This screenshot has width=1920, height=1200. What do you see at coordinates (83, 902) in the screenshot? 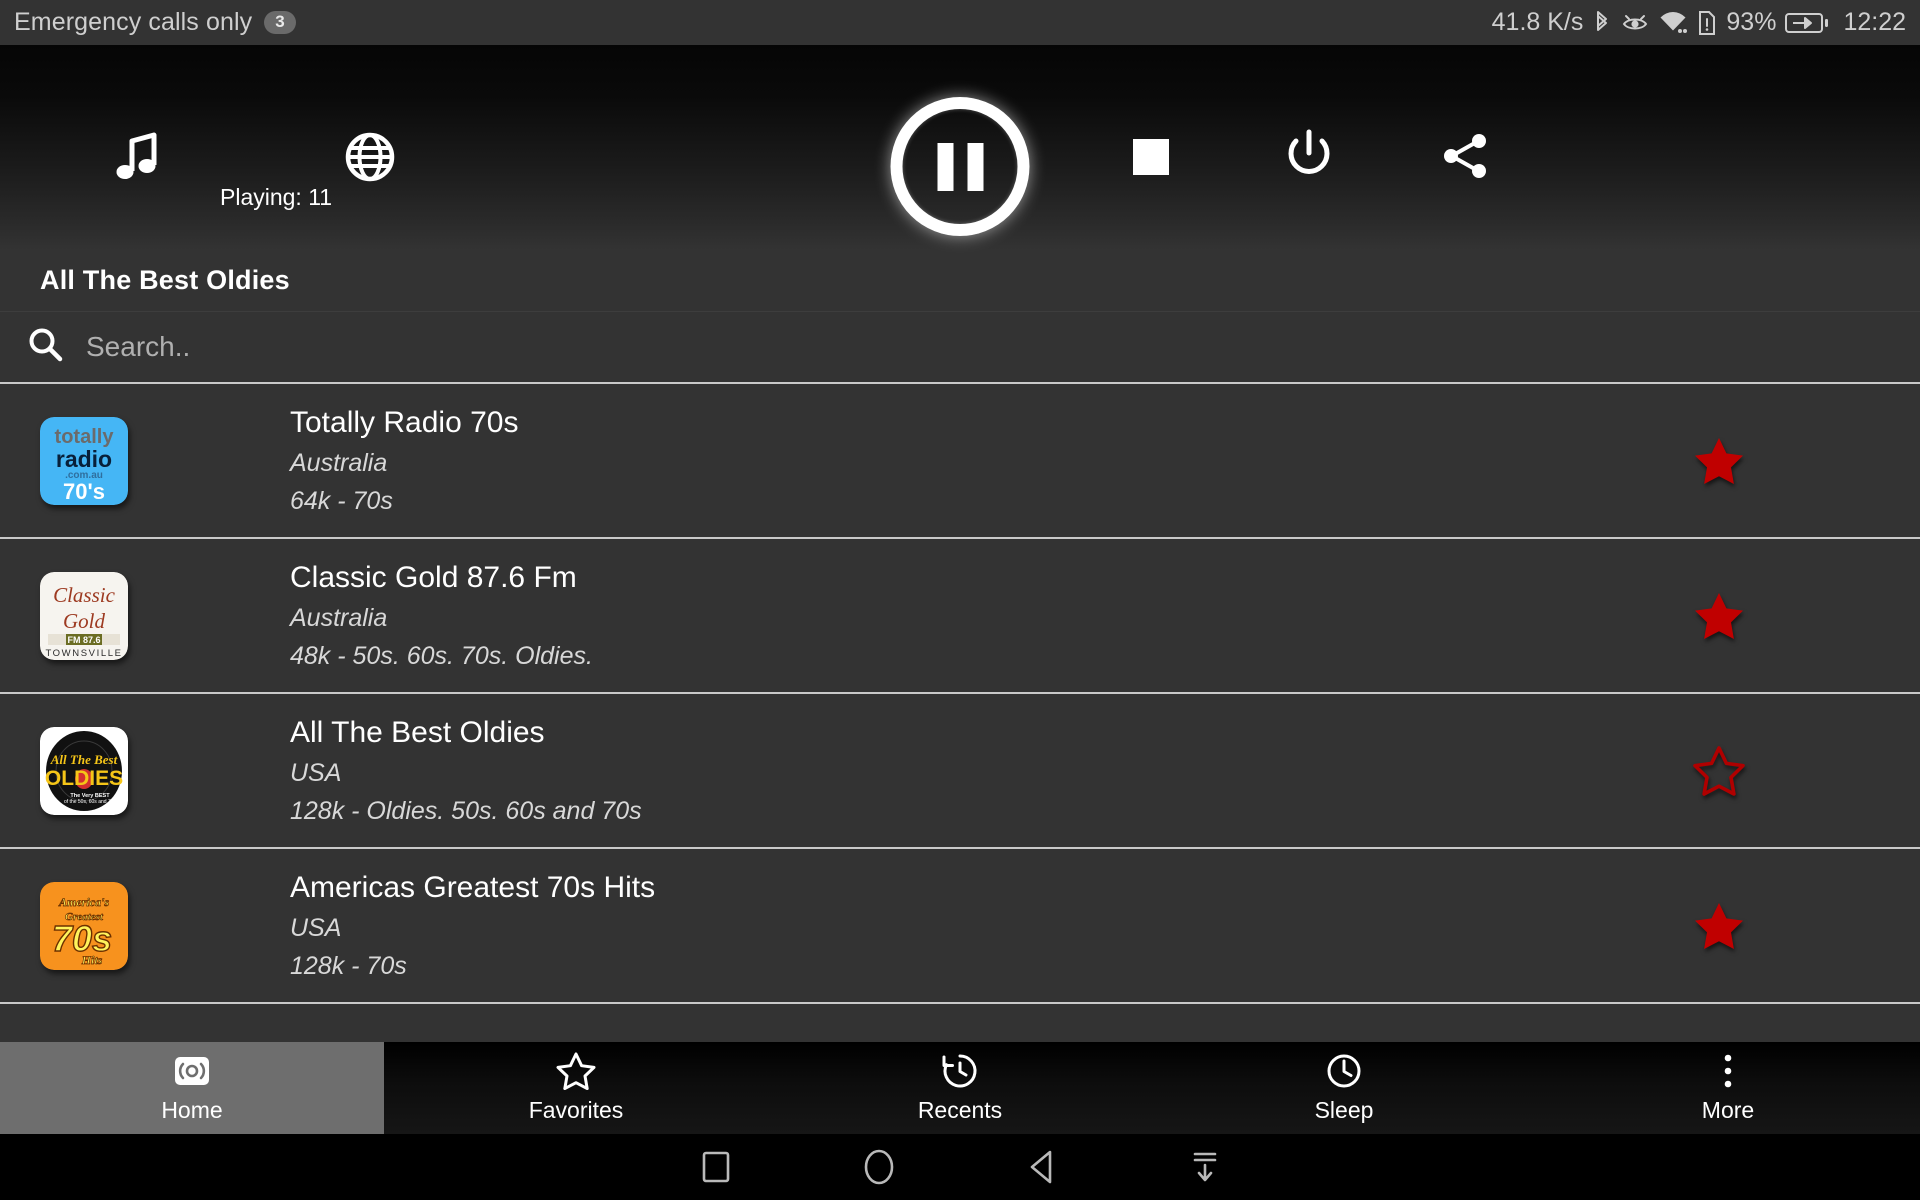
I see `svg-text: America's` at bounding box center [83, 902].